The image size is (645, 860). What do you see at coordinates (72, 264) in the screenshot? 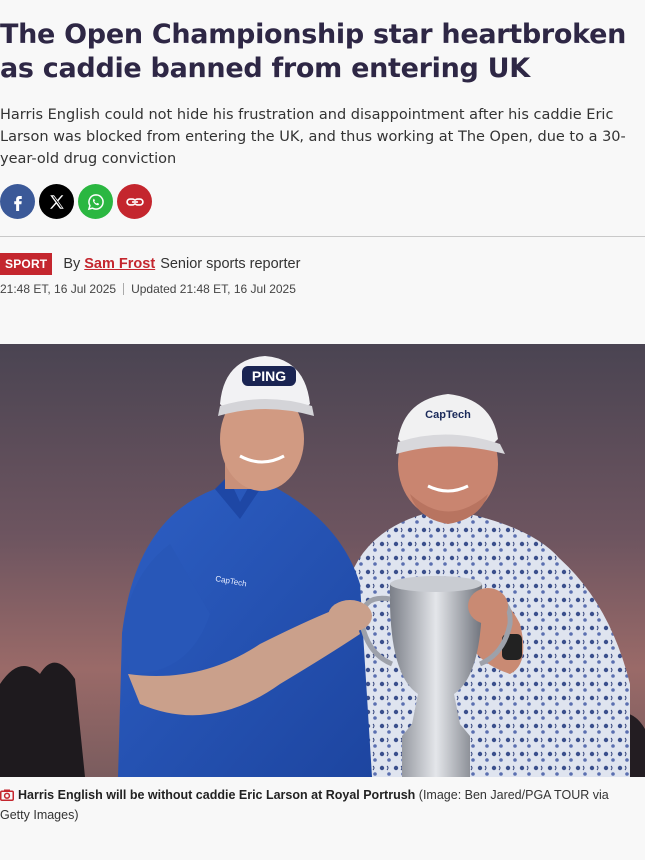
I see `byline-prefix: By` at bounding box center [72, 264].